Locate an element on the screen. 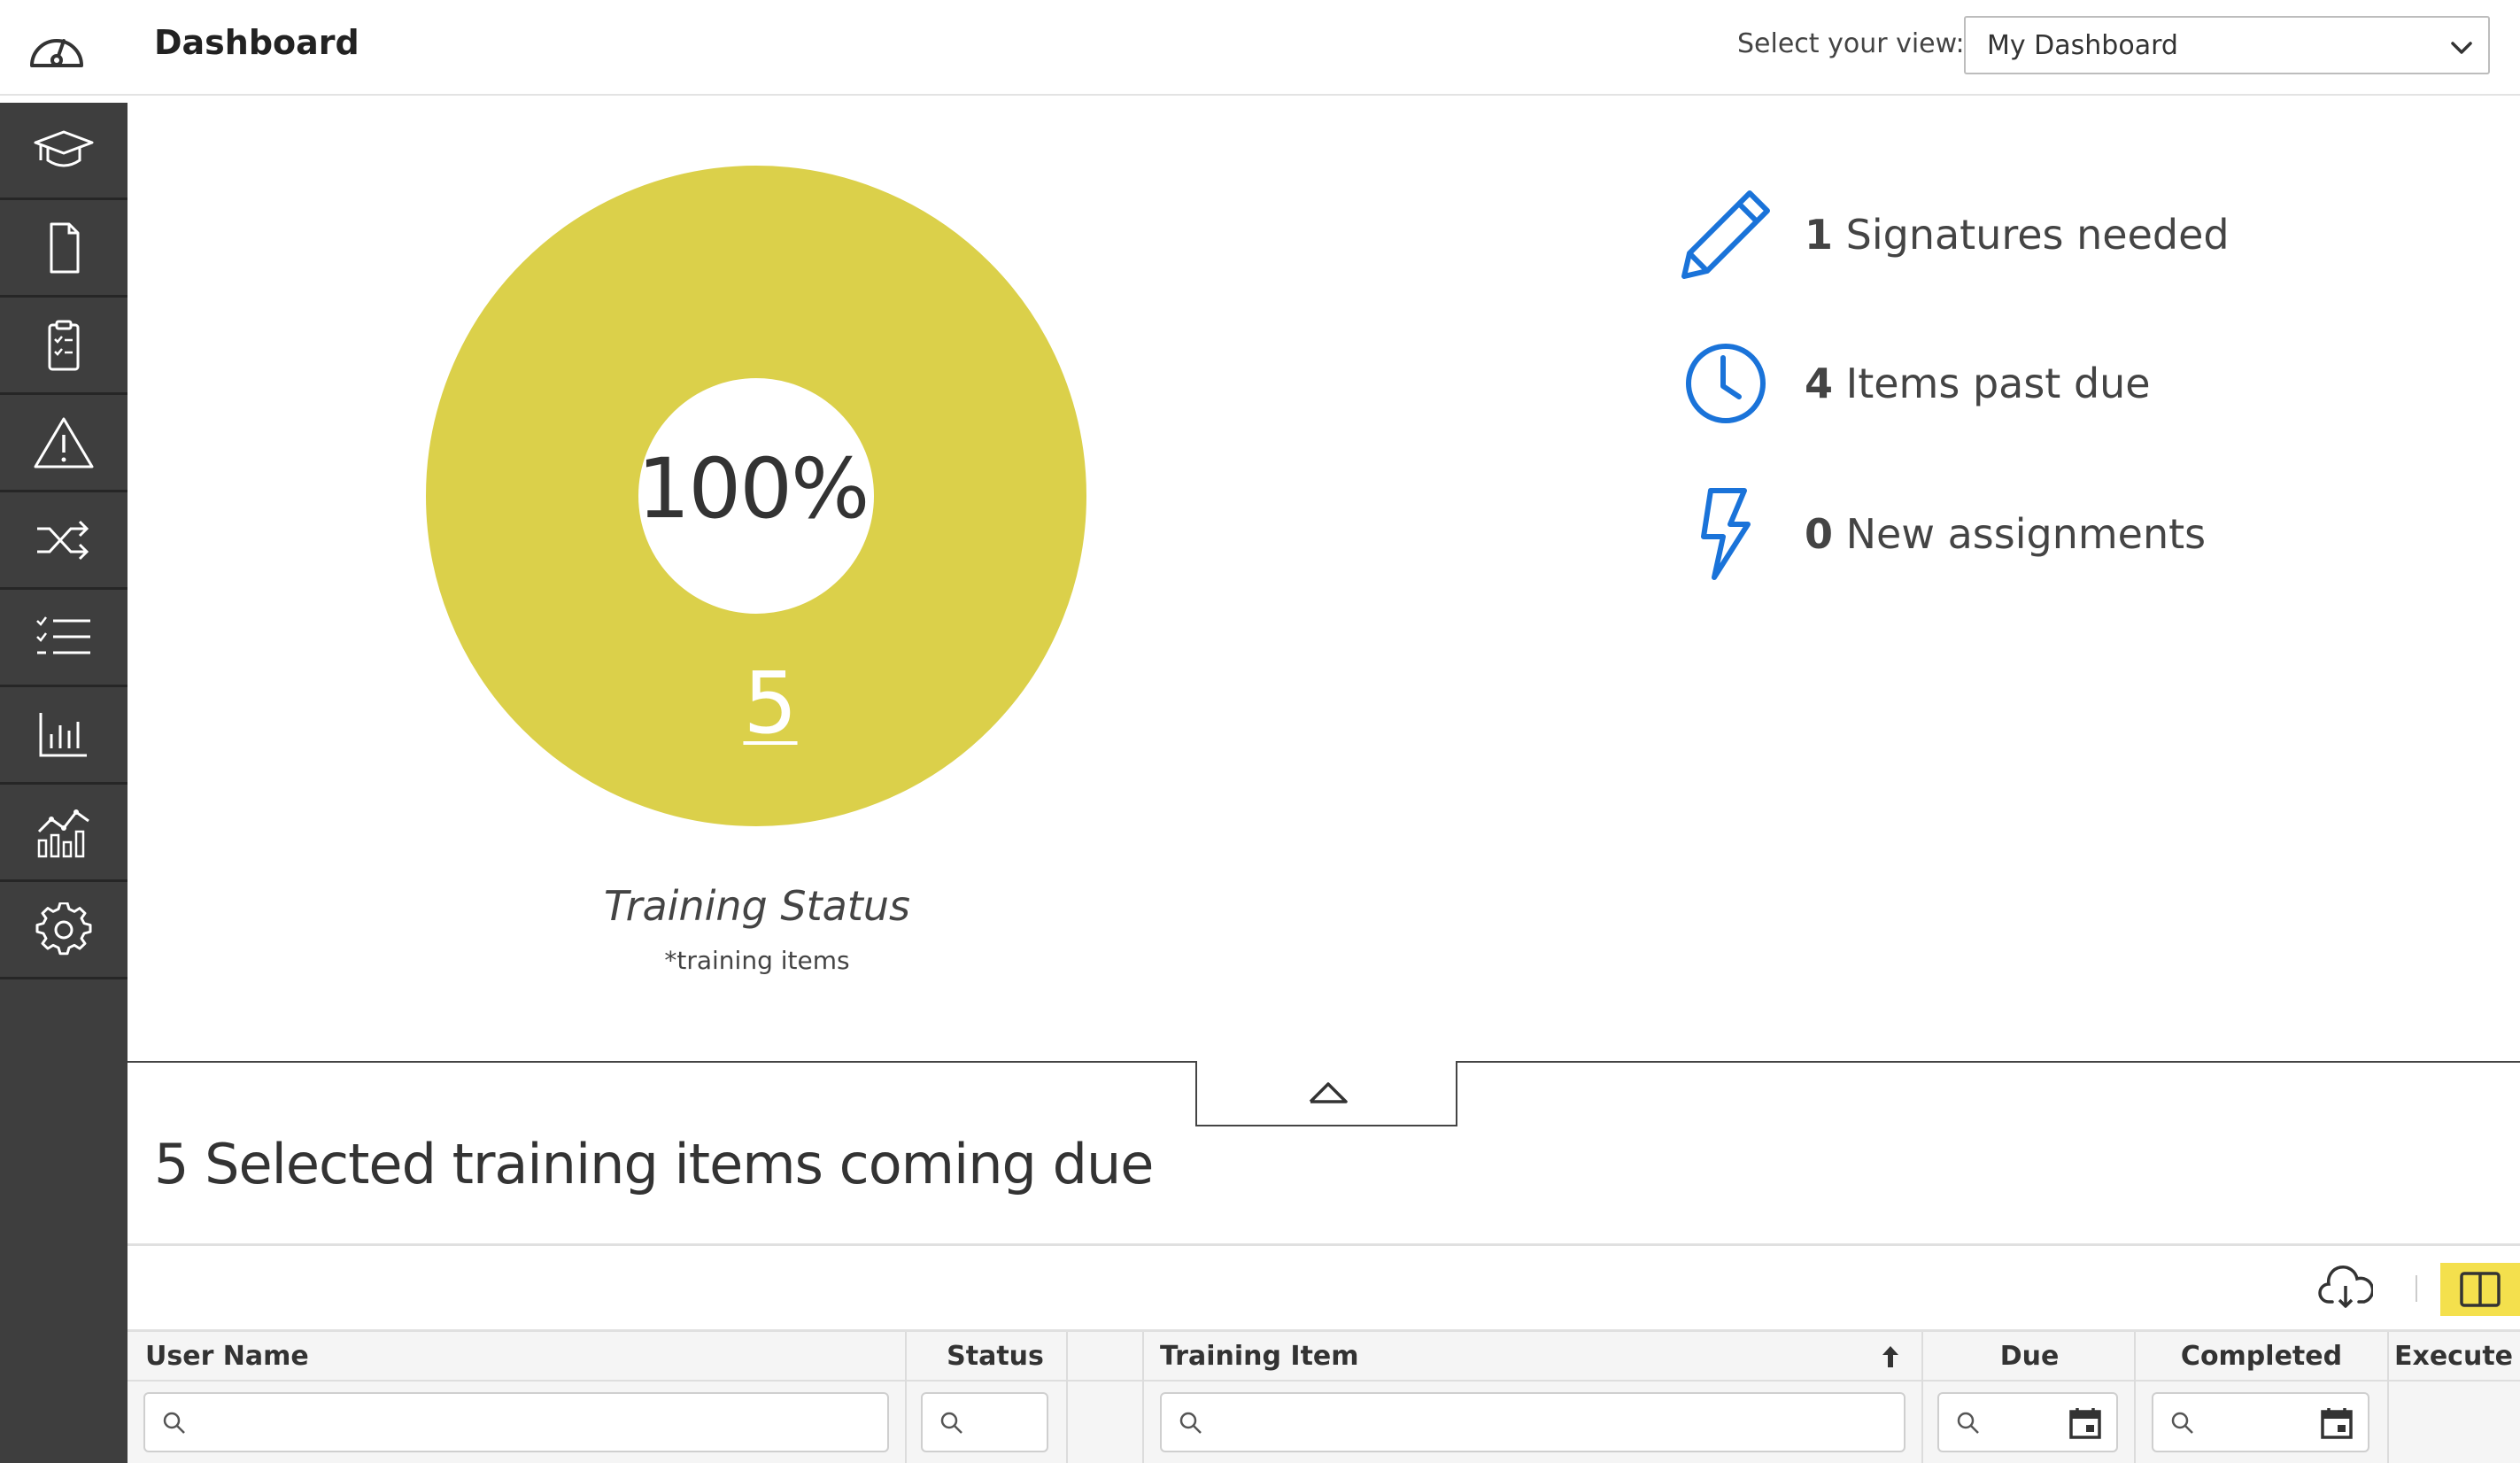 This screenshot has width=2520, height=1463. sidebar-item-documents is located at coordinates (64, 249).